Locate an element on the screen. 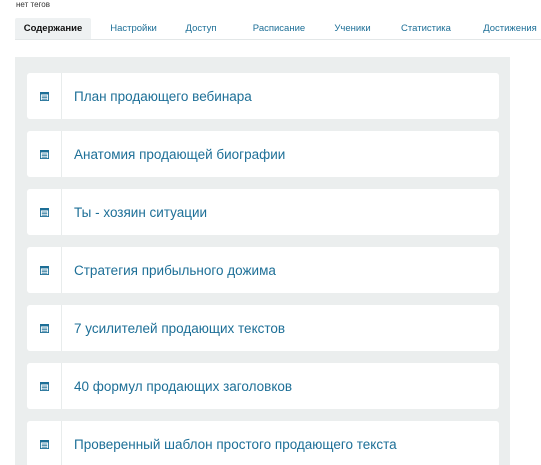  tab-schedule: Расписание is located at coordinates (279, 28).